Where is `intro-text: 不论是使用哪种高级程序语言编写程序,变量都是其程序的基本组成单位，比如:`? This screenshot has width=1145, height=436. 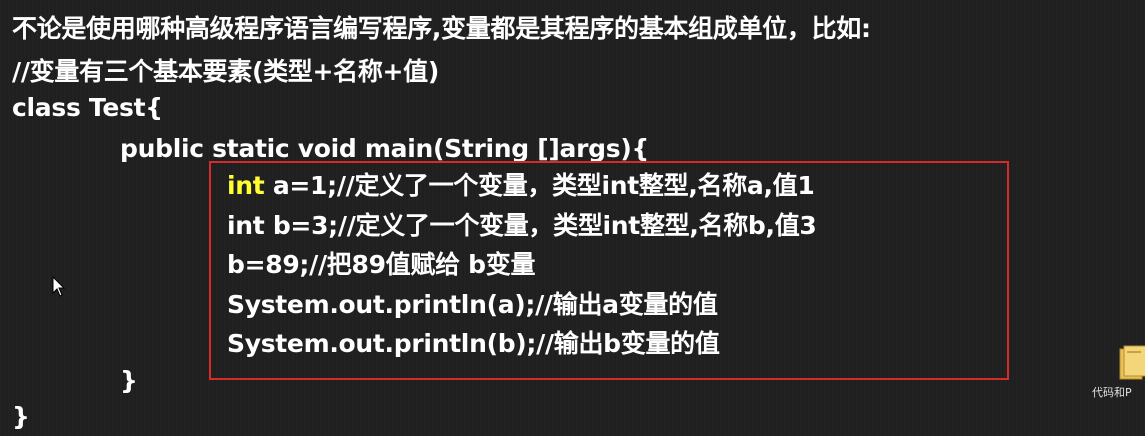
intro-text: 不论是使用哪种高级程序语言编写程序,变量都是其程序的基本组成单位，比如: is located at coordinates (441, 28).